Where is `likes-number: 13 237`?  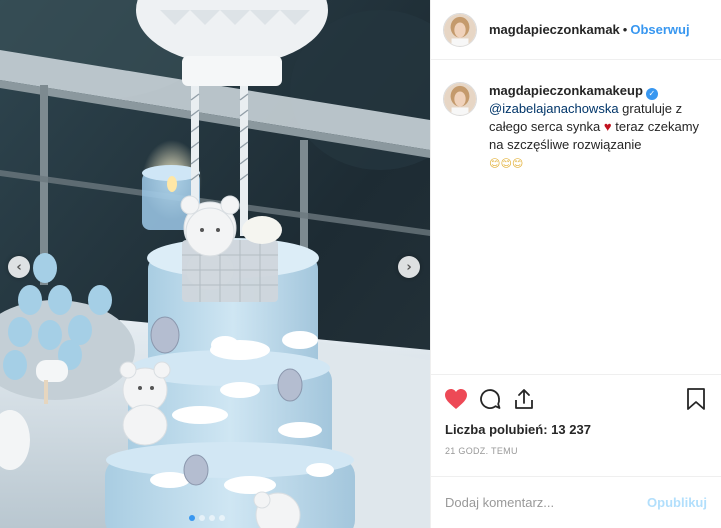
likes-number: 13 237 is located at coordinates (571, 429).